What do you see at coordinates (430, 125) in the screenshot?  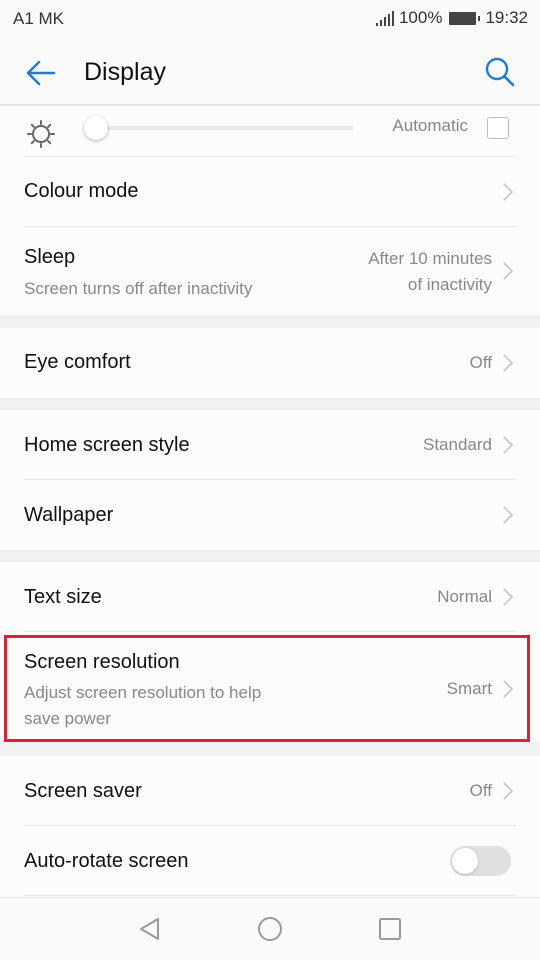 I see `automatic-brightness-label: Automatic` at bounding box center [430, 125].